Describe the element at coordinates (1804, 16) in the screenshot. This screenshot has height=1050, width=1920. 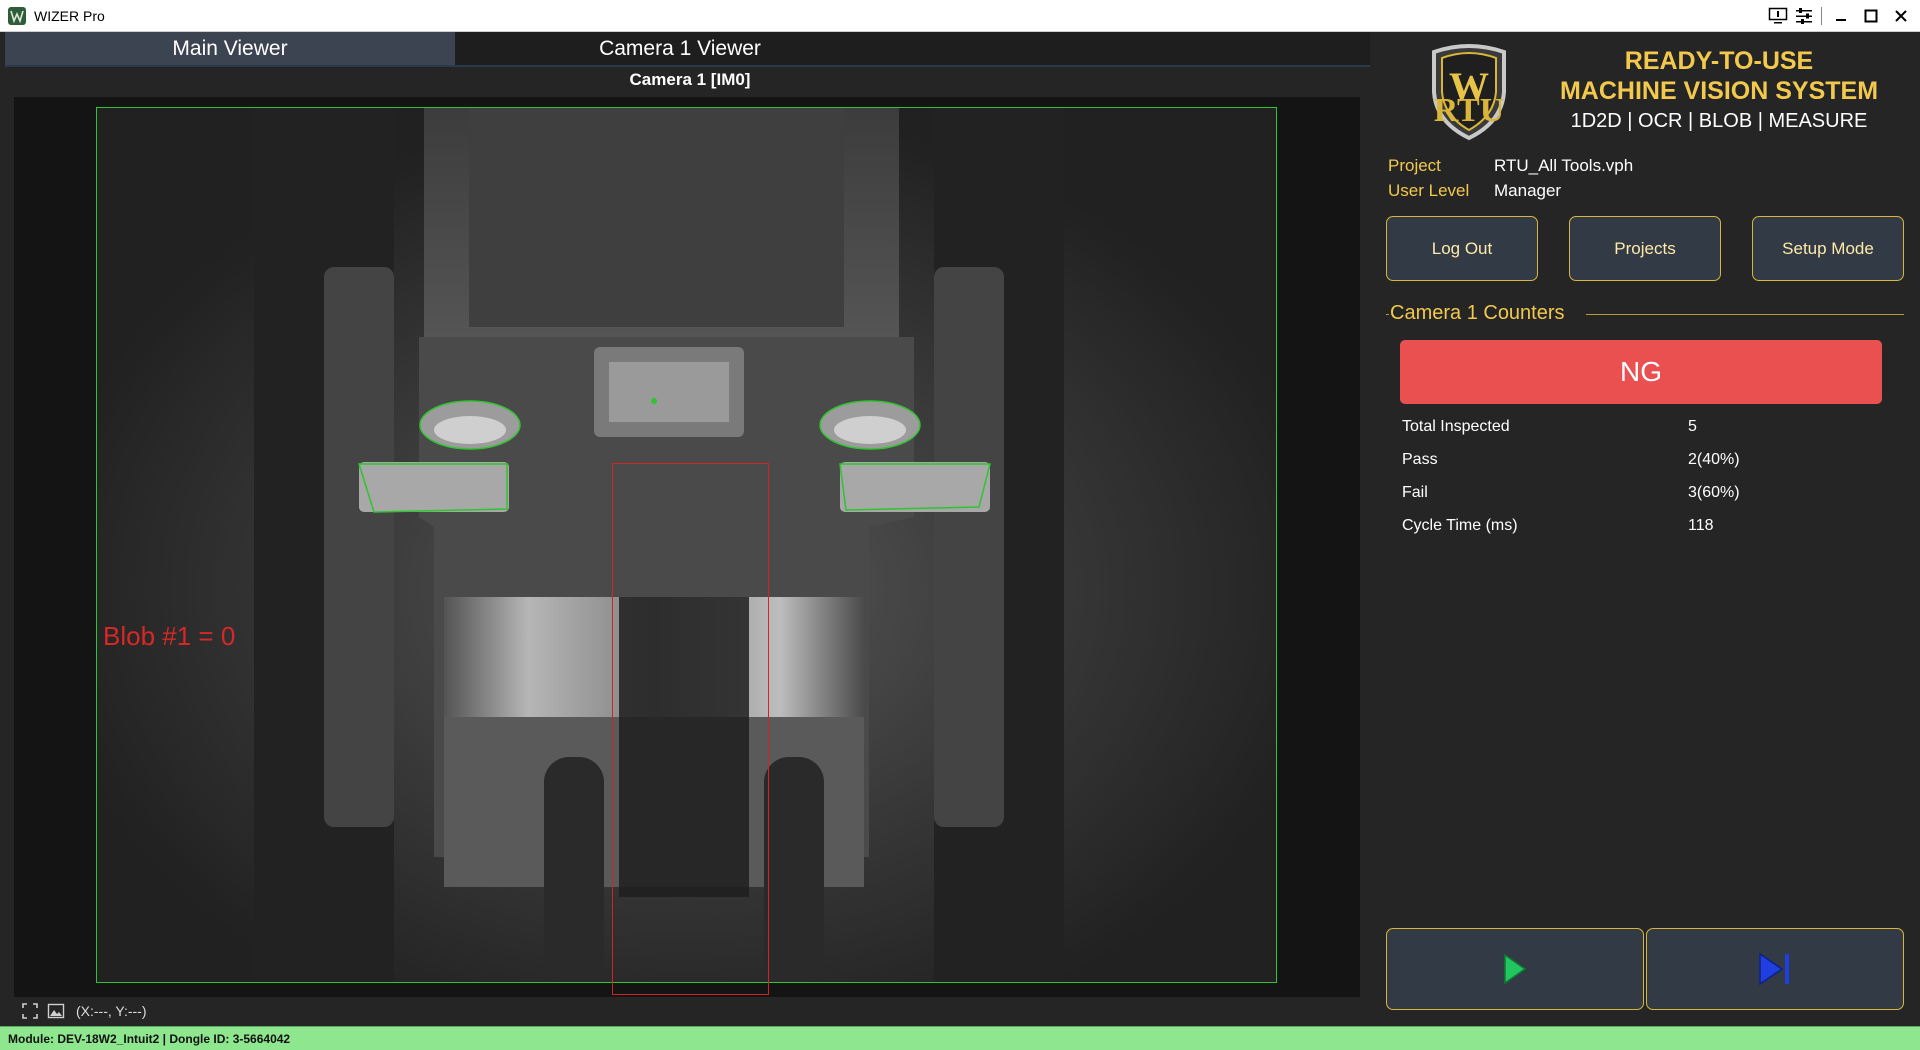
I see `settings-sliders-icon` at that location.